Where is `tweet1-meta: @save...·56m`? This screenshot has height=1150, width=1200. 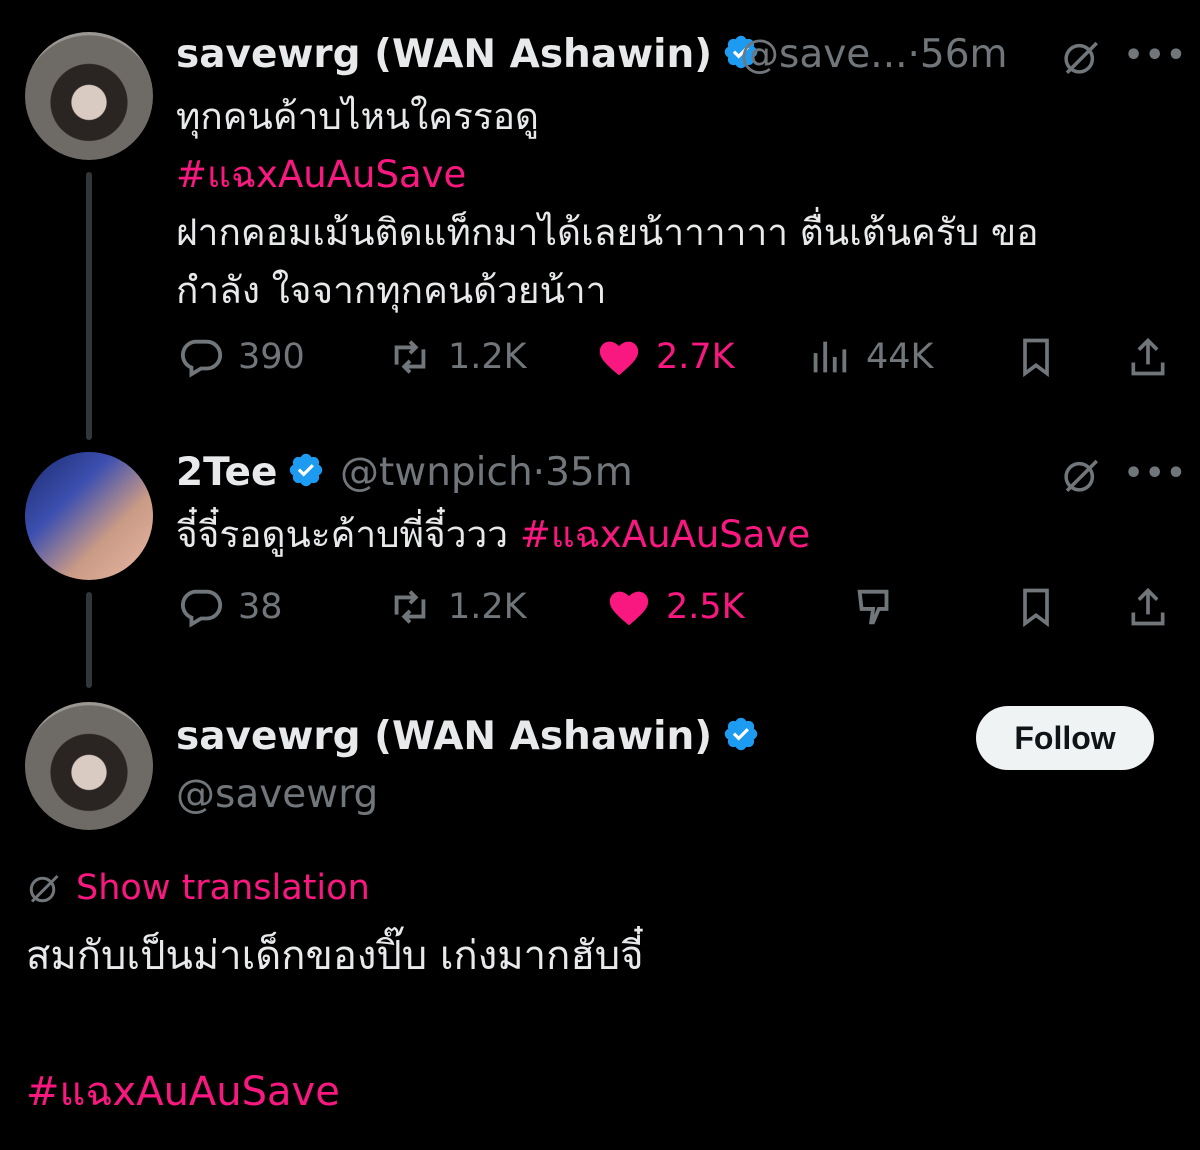 tweet1-meta: @save...·56m is located at coordinates (874, 54).